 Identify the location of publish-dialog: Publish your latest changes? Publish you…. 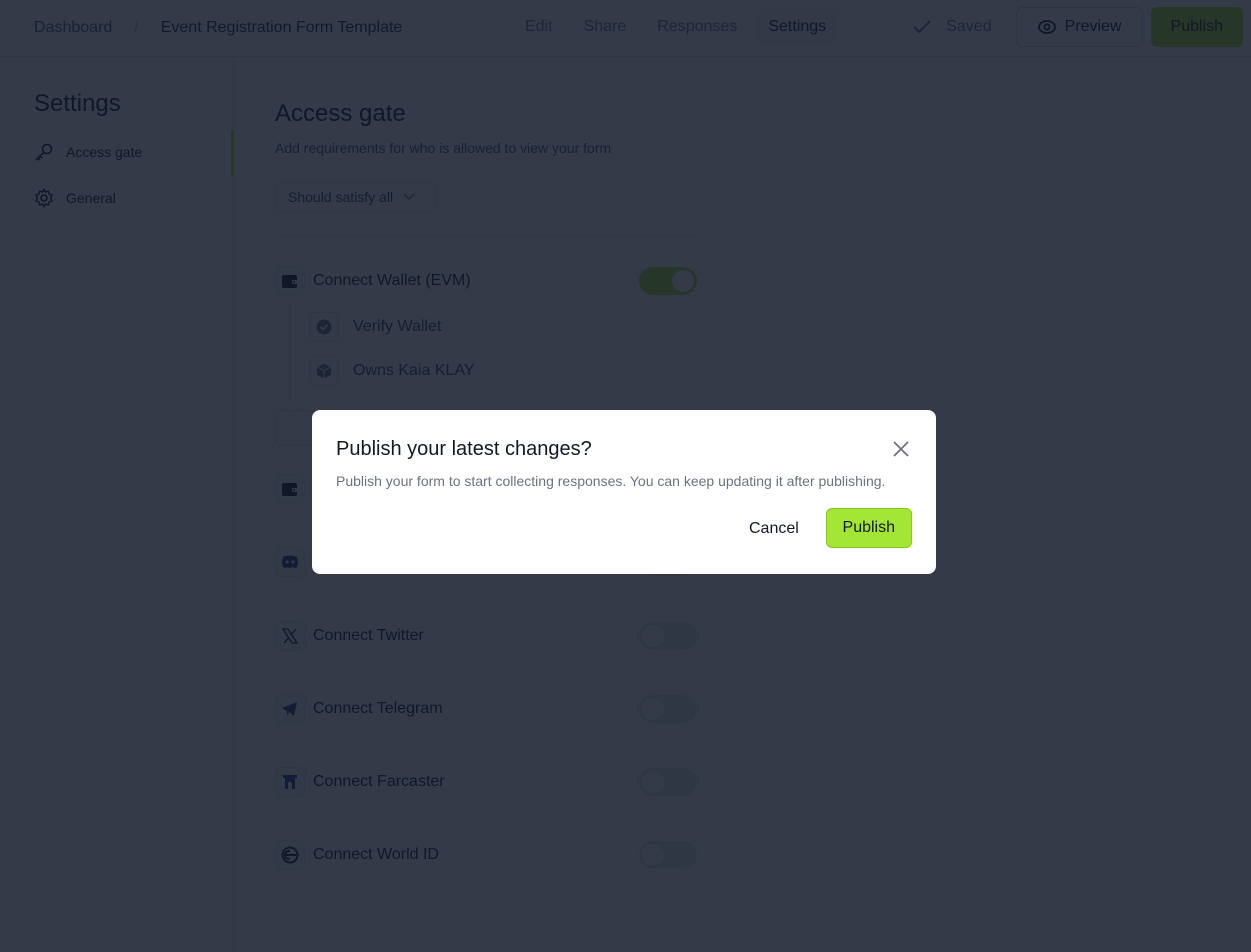
(624, 492).